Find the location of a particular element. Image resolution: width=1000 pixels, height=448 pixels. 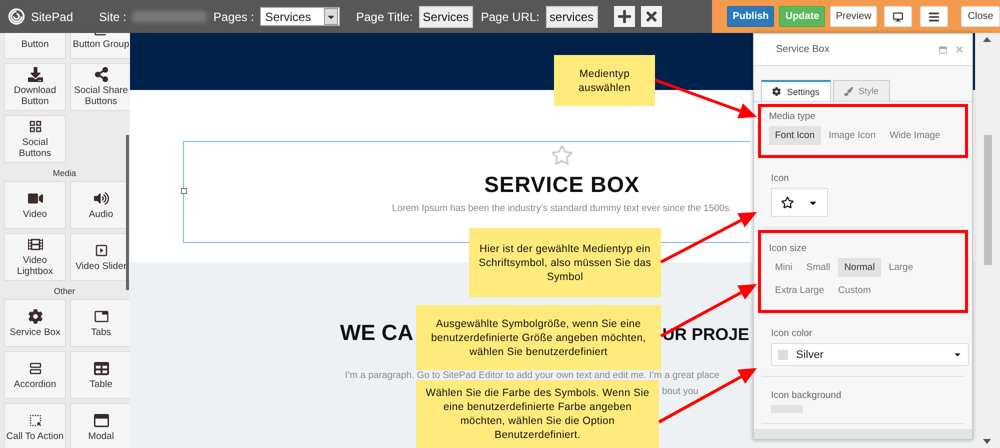

widget-tile: Video is located at coordinates (35, 205).